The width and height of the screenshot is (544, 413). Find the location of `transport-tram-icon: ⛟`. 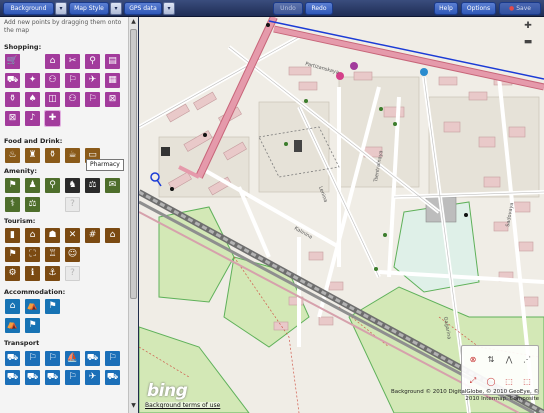

transport-tram-icon: ⛟ is located at coordinates (12, 377).